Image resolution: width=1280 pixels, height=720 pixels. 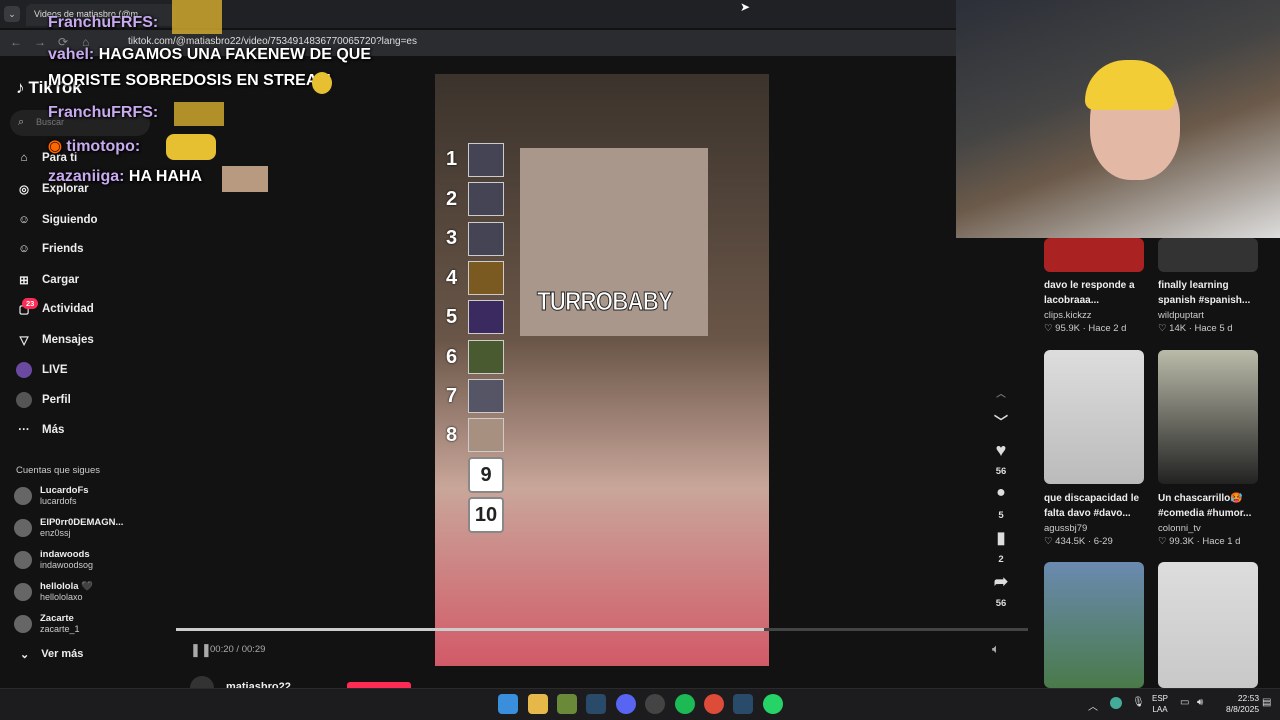 I want to click on nav-perfil: Perfil, so click(x=43, y=400).